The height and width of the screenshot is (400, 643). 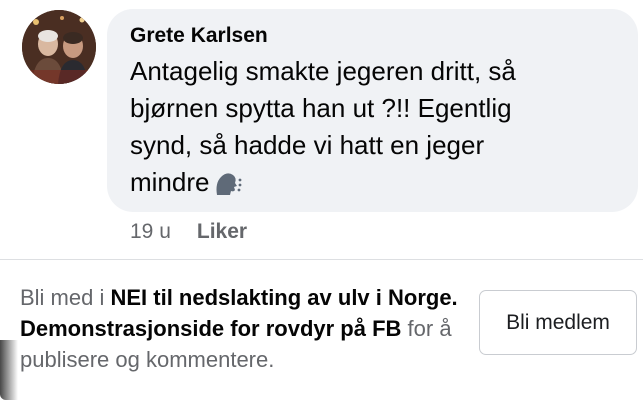 I want to click on avatar, so click(x=59, y=47).